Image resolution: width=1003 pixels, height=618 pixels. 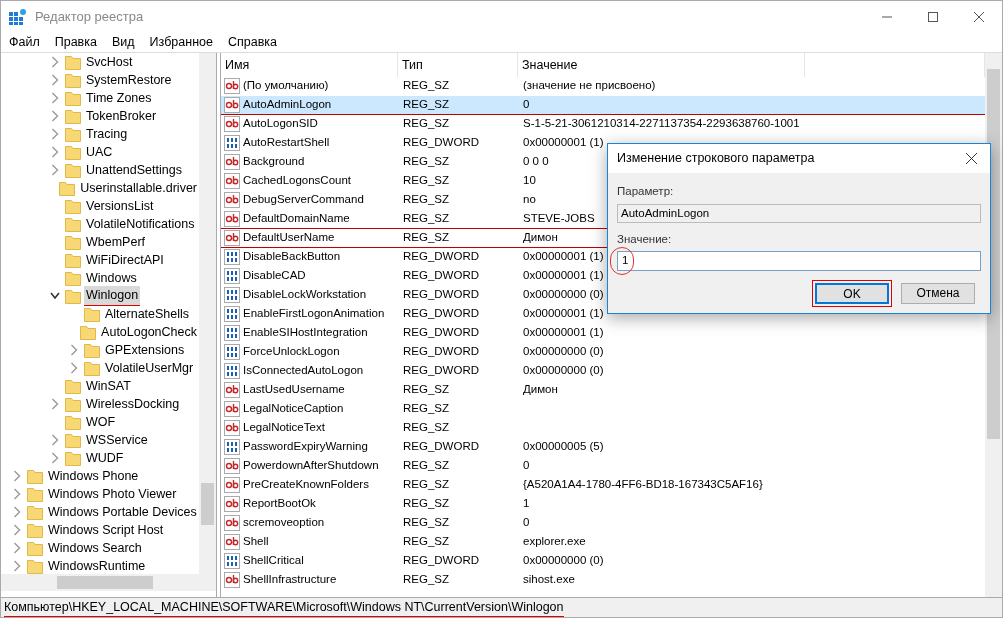 What do you see at coordinates (296, 219) in the screenshot?
I see `value-name: DefaultDomainName` at bounding box center [296, 219].